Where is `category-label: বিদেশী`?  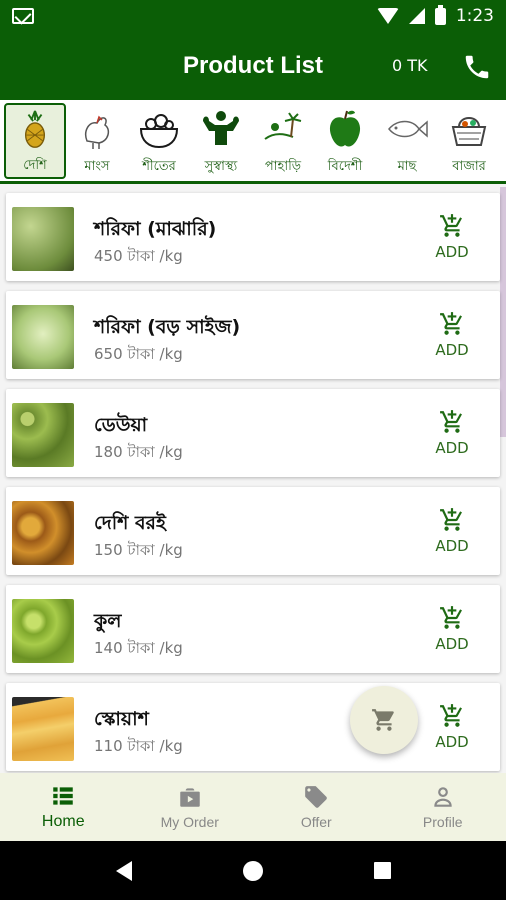 category-label: বিদেশী is located at coordinates (345, 166).